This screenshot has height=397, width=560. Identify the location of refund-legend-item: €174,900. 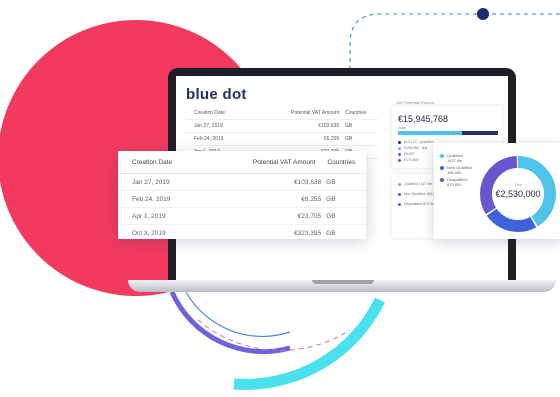
(408, 160).